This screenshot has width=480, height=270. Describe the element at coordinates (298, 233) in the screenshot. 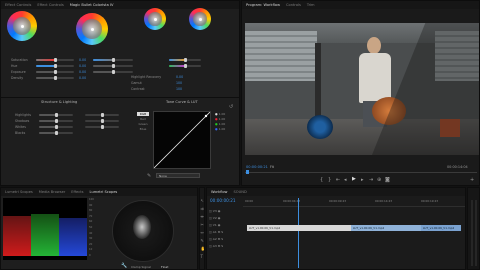

I see `timeline-playhead` at that location.